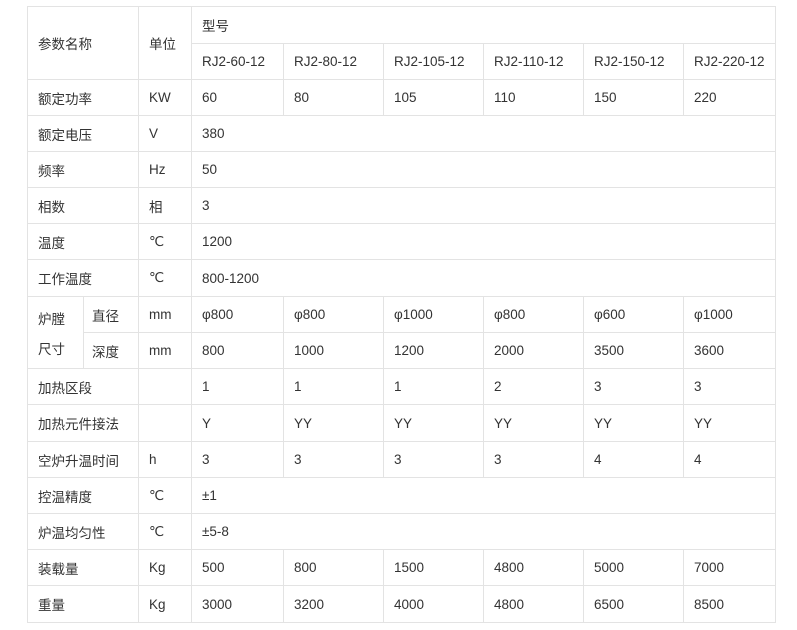  I want to click on table-row: 温度 ℃ 1200, so click(401, 241).